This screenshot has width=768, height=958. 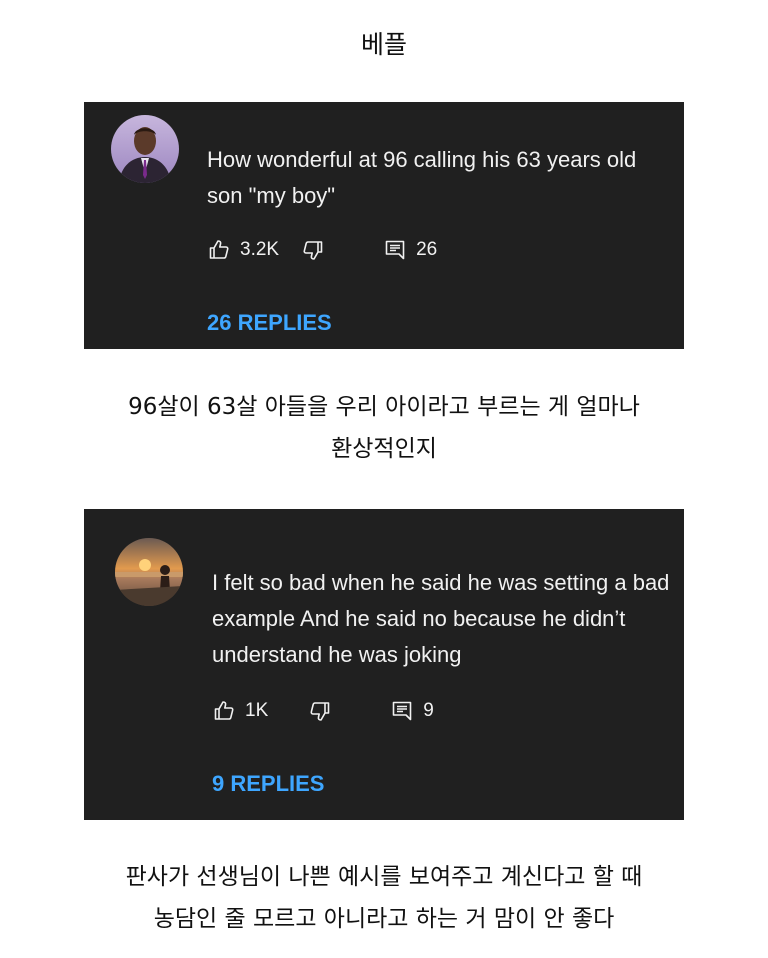 I want to click on comment-actions: 3.2K 26, so click(x=322, y=250).